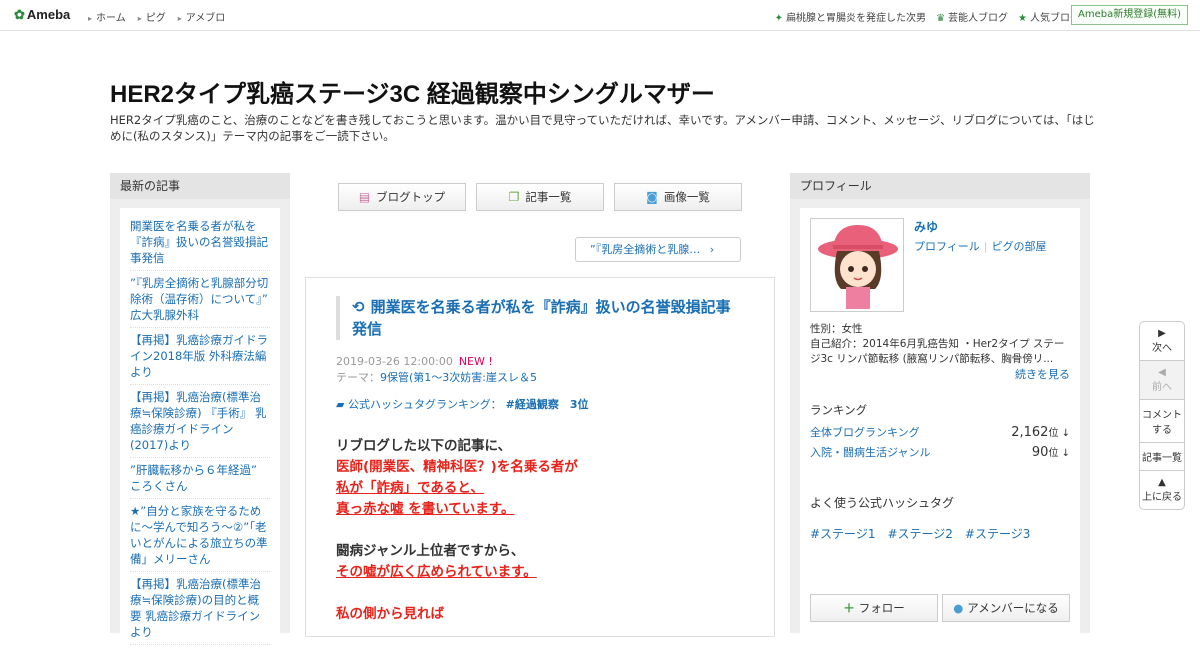 The width and height of the screenshot is (1200, 648). What do you see at coordinates (1162, 457) in the screenshot?
I see `side-article-list-button: 記事一覧` at bounding box center [1162, 457].